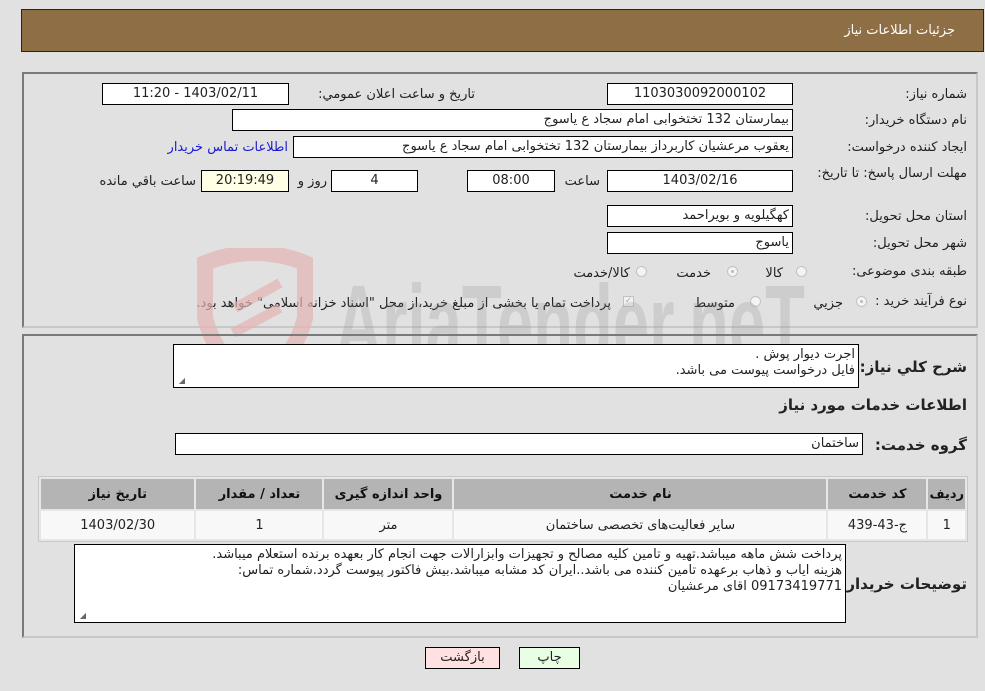  Describe the element at coordinates (118, 525) in the screenshot. I see `cell-need-date: 1403/02/30` at that location.